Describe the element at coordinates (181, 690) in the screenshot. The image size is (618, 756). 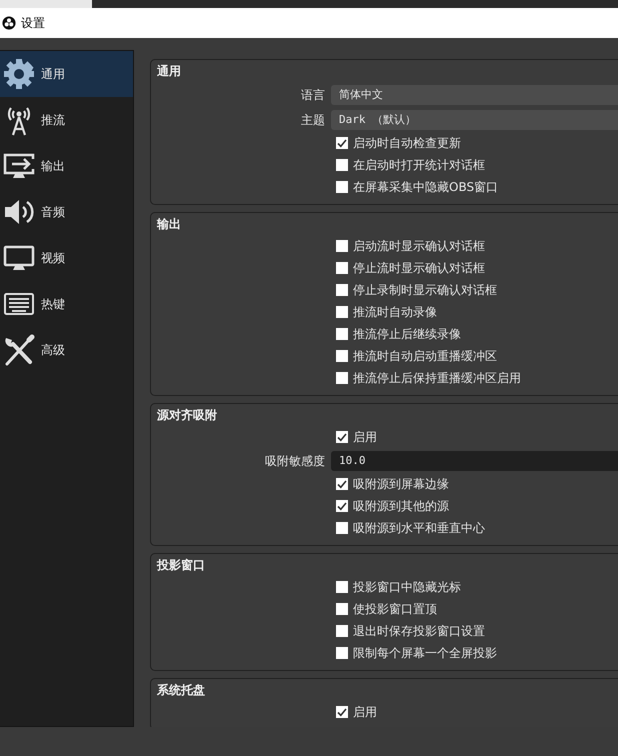
I see `group-title: 系统托盘` at that location.